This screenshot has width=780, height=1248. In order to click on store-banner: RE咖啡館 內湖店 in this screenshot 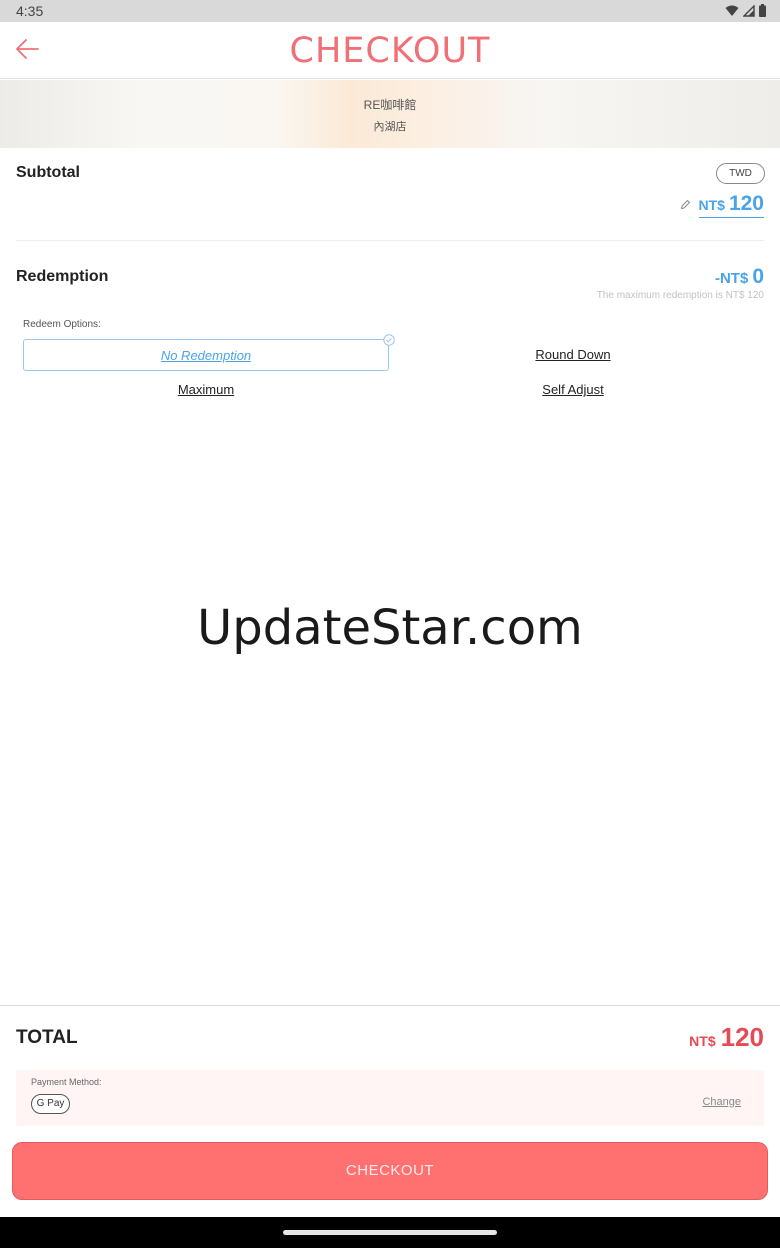, I will do `click(390, 114)`.